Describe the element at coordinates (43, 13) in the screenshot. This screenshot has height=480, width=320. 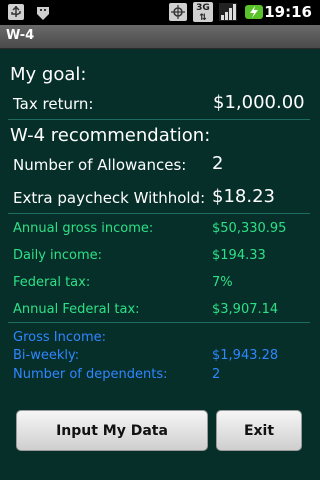
I see `android-debug-icon` at that location.